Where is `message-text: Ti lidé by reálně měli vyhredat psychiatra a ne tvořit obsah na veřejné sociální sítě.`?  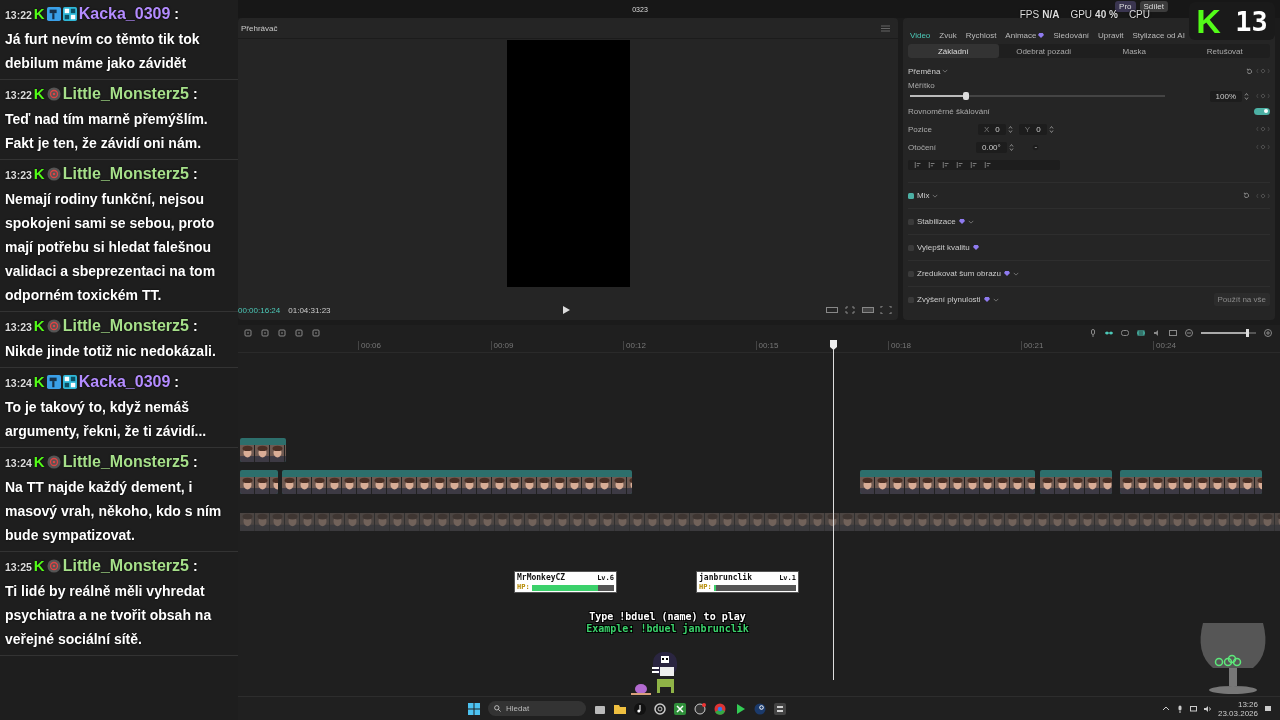
message-text: Ti lidé by reálně měli vyhredat psychiatra a ne tvořit obsah na veřejné sociální sítě. is located at coordinates (109, 615).